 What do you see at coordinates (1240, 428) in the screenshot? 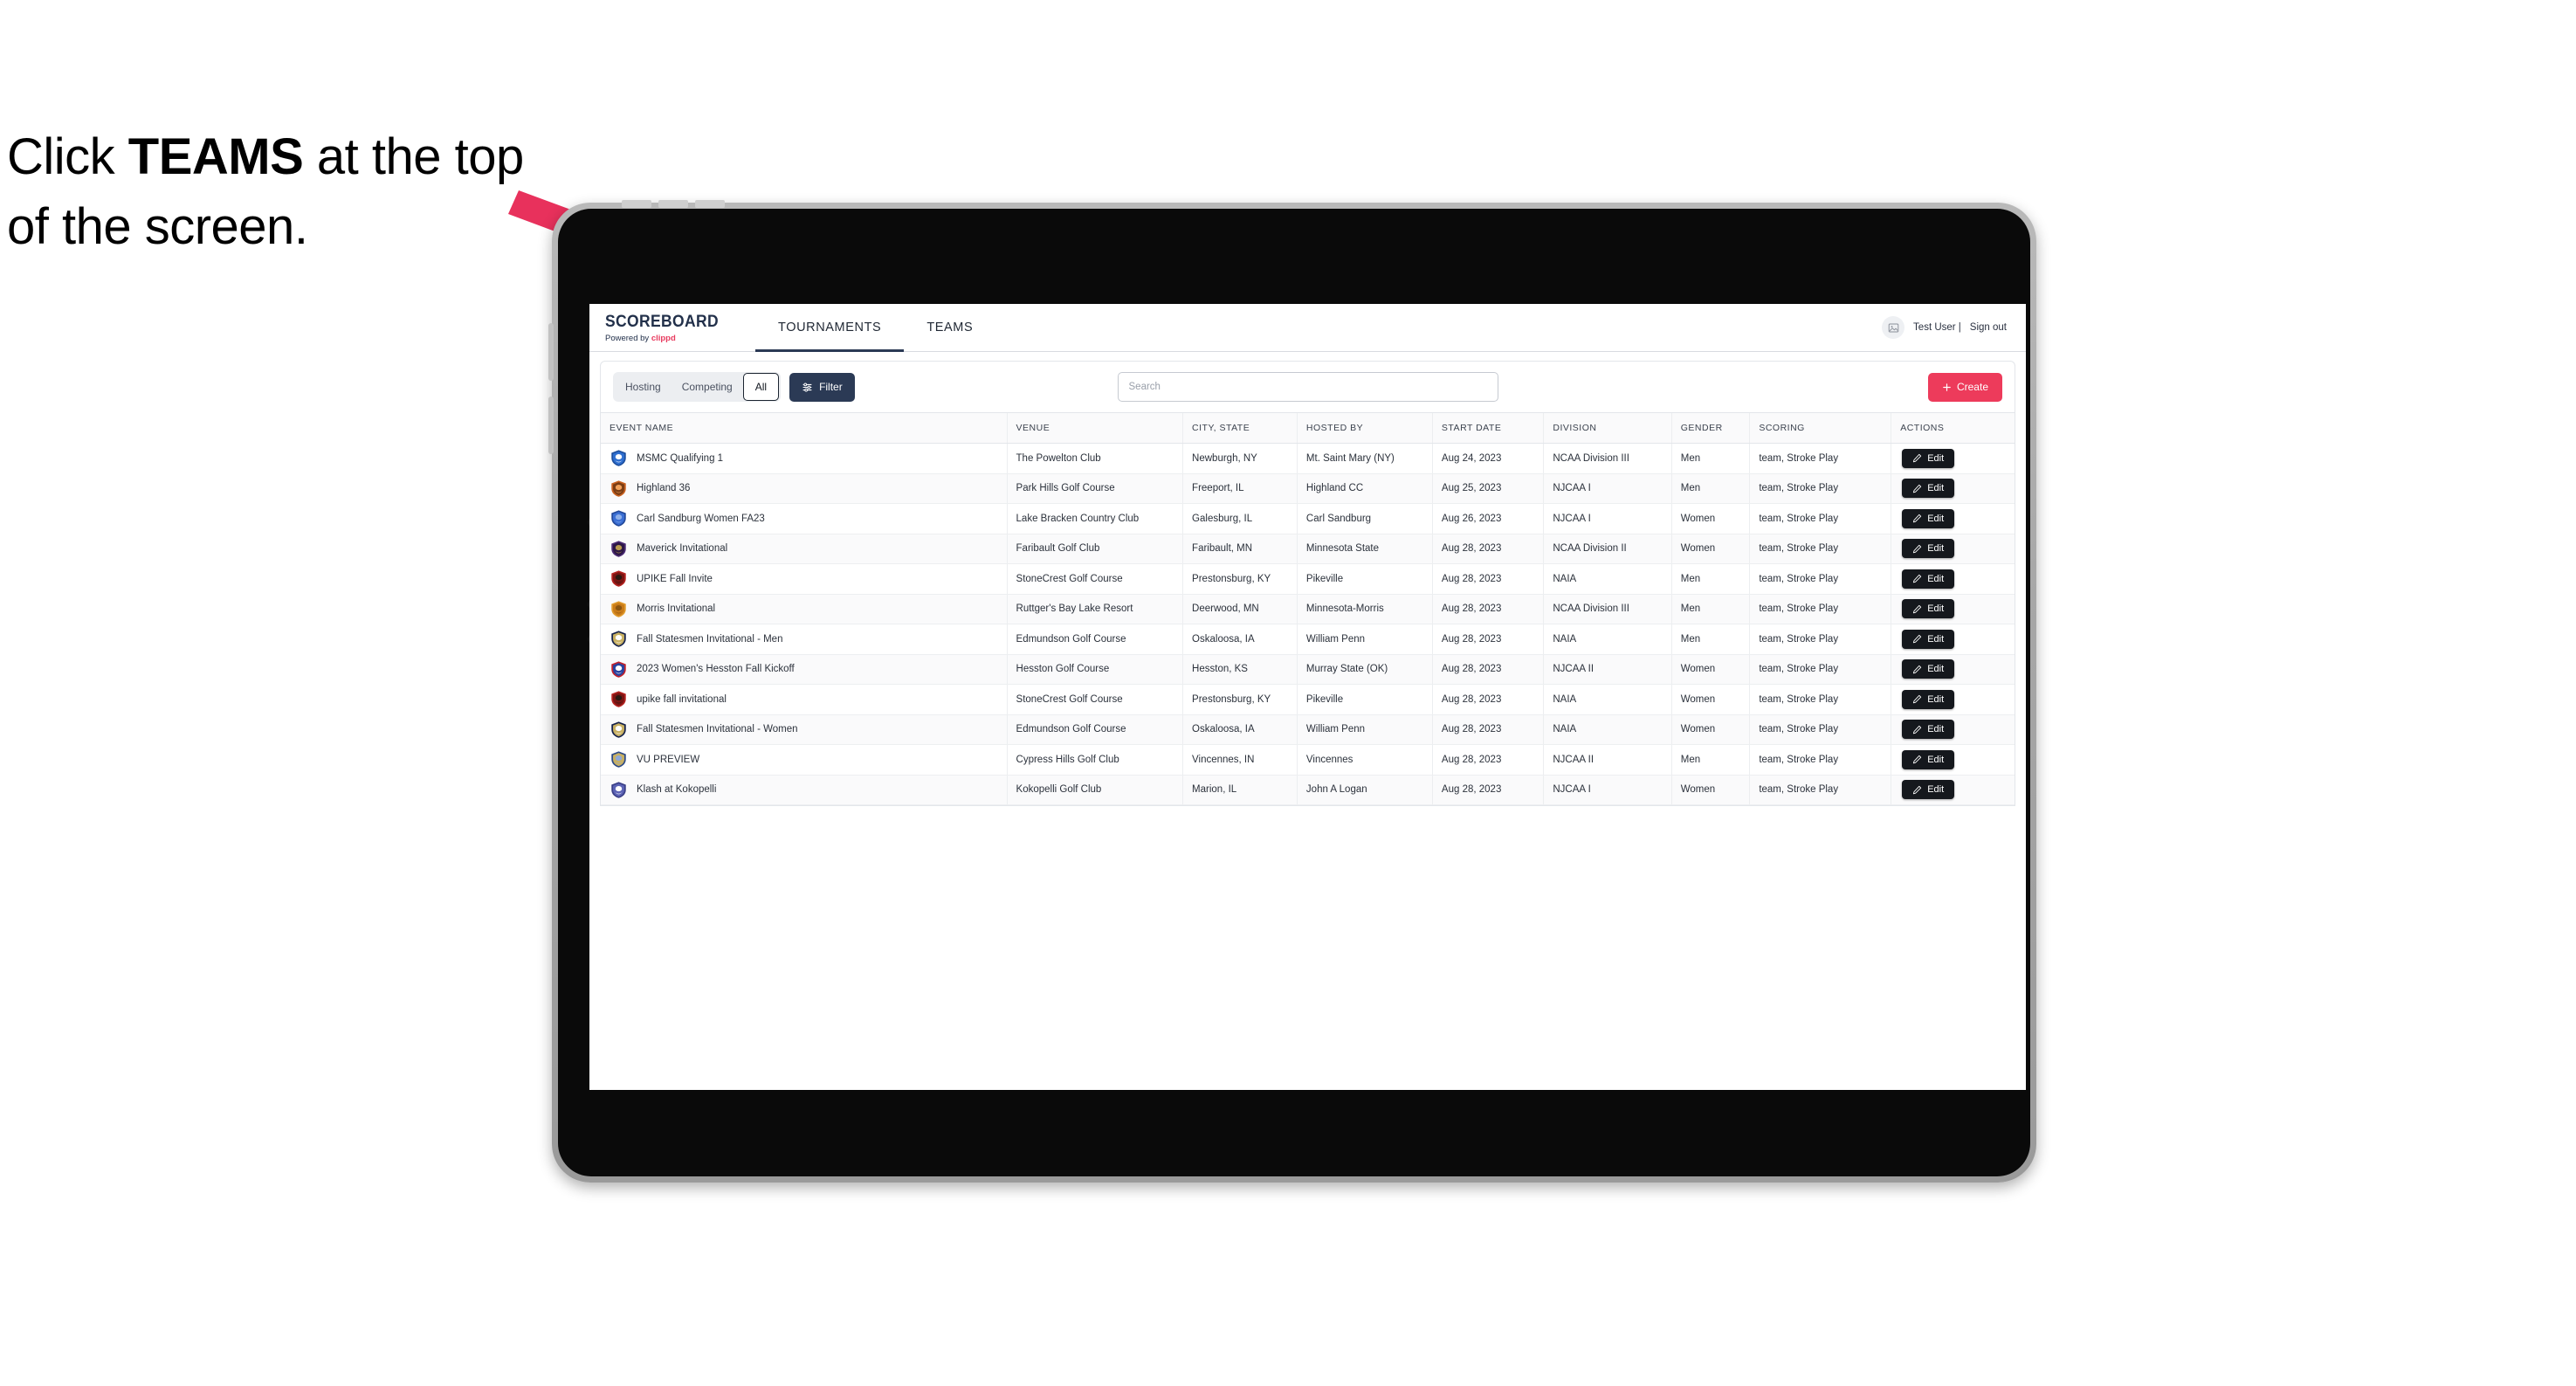
I see `column-header-city-state: CITY, STATE` at bounding box center [1240, 428].